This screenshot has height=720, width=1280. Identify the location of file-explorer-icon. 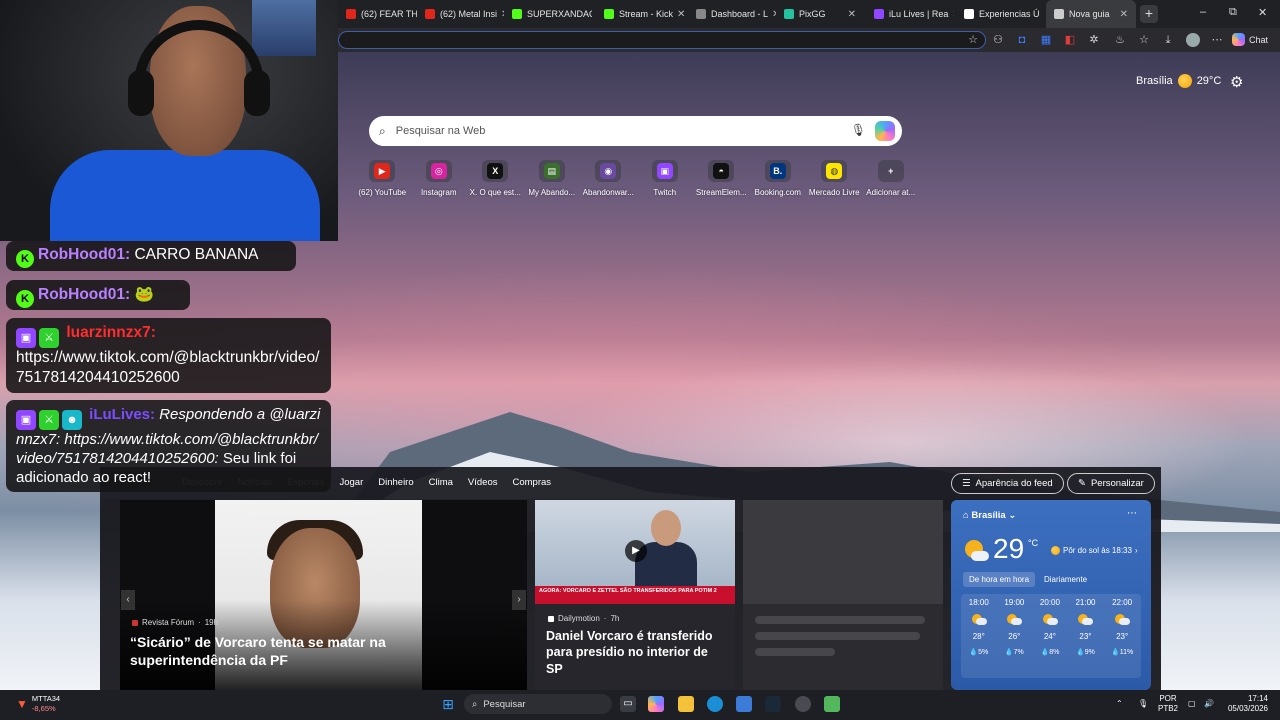
(686, 704).